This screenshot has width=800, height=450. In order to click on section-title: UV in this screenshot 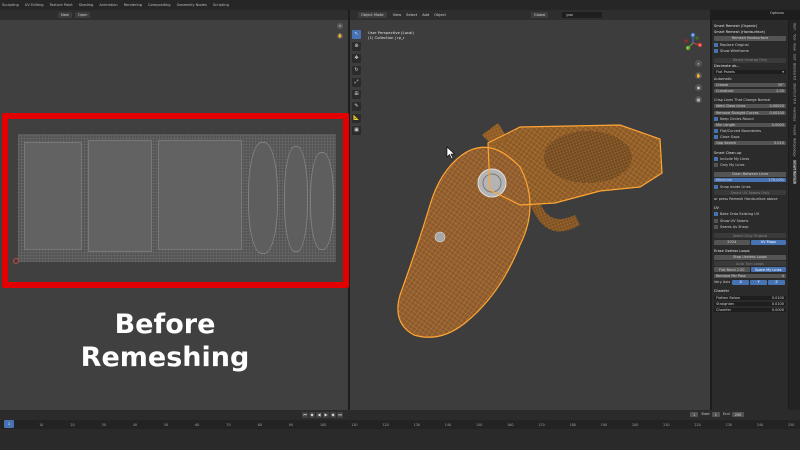, I will do `click(716, 208)`.